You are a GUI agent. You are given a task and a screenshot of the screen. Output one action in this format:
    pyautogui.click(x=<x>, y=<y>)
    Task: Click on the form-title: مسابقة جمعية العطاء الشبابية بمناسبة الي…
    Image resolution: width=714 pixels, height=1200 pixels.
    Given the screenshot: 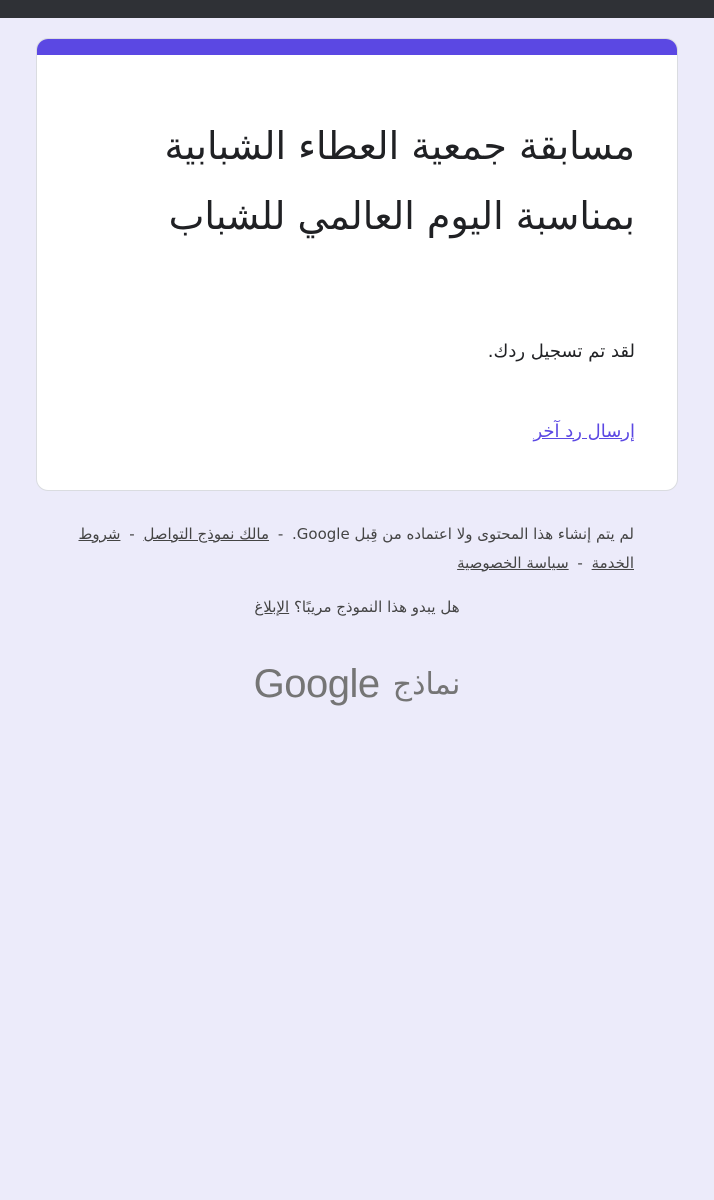 What is the action you would take?
    pyautogui.click(x=399, y=181)
    